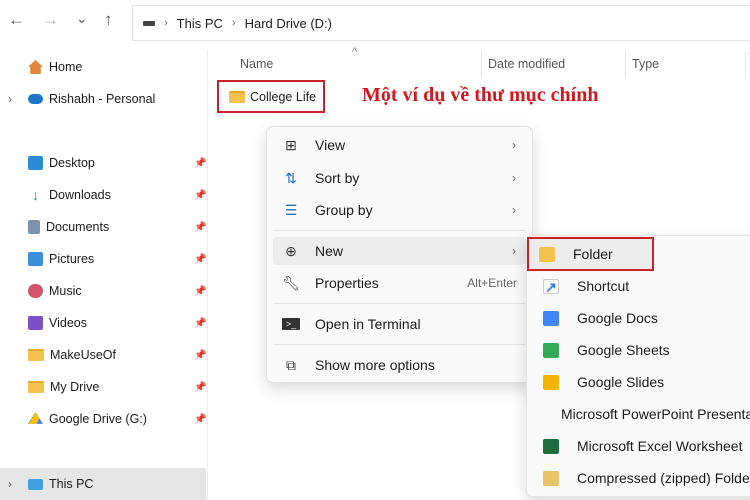  I want to click on file-item-college-life: College Life, so click(271, 96).